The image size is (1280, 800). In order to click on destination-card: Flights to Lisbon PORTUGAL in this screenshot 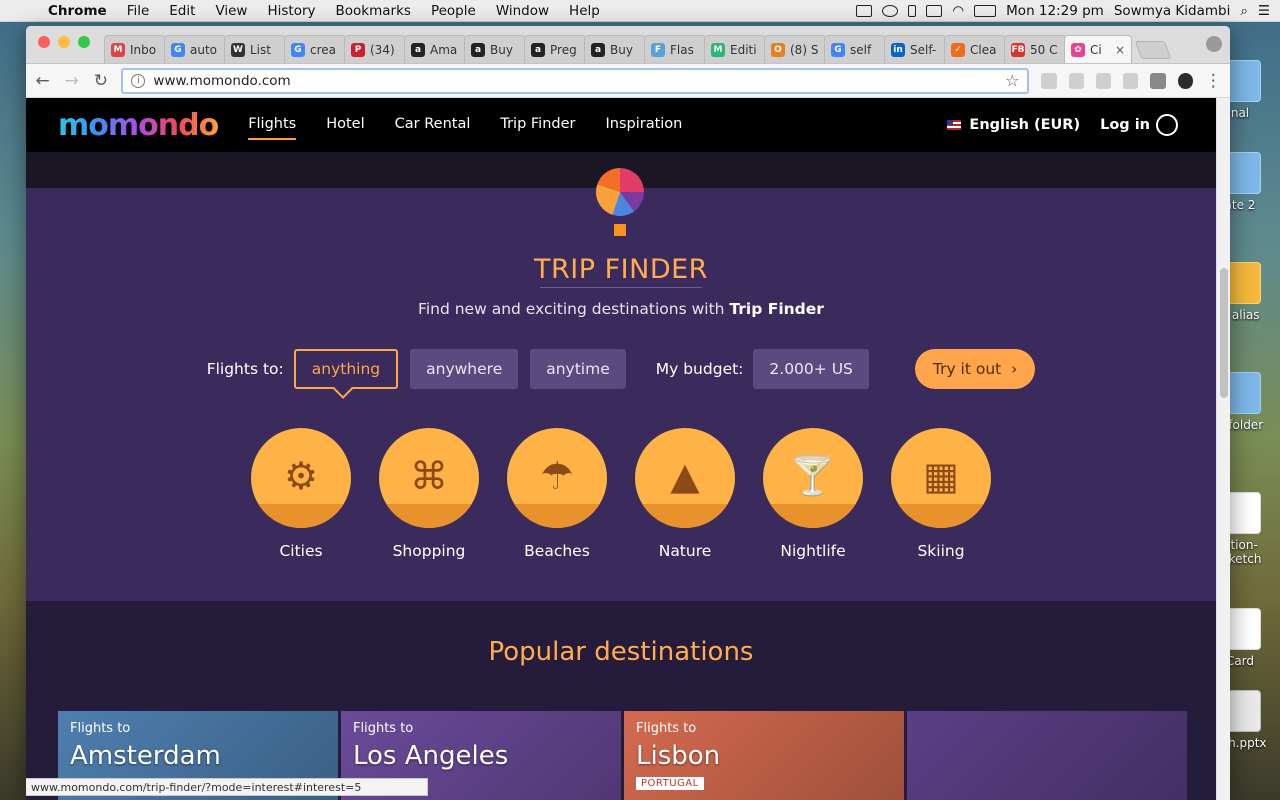, I will do `click(764, 755)`.